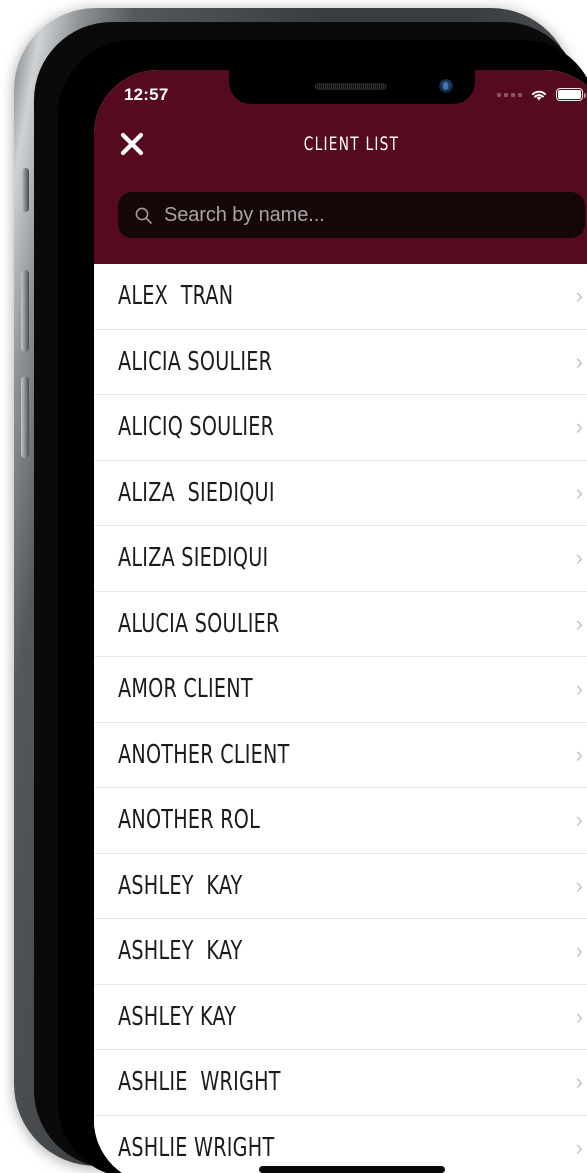  What do you see at coordinates (366, 215) in the screenshot?
I see `search-input` at bounding box center [366, 215].